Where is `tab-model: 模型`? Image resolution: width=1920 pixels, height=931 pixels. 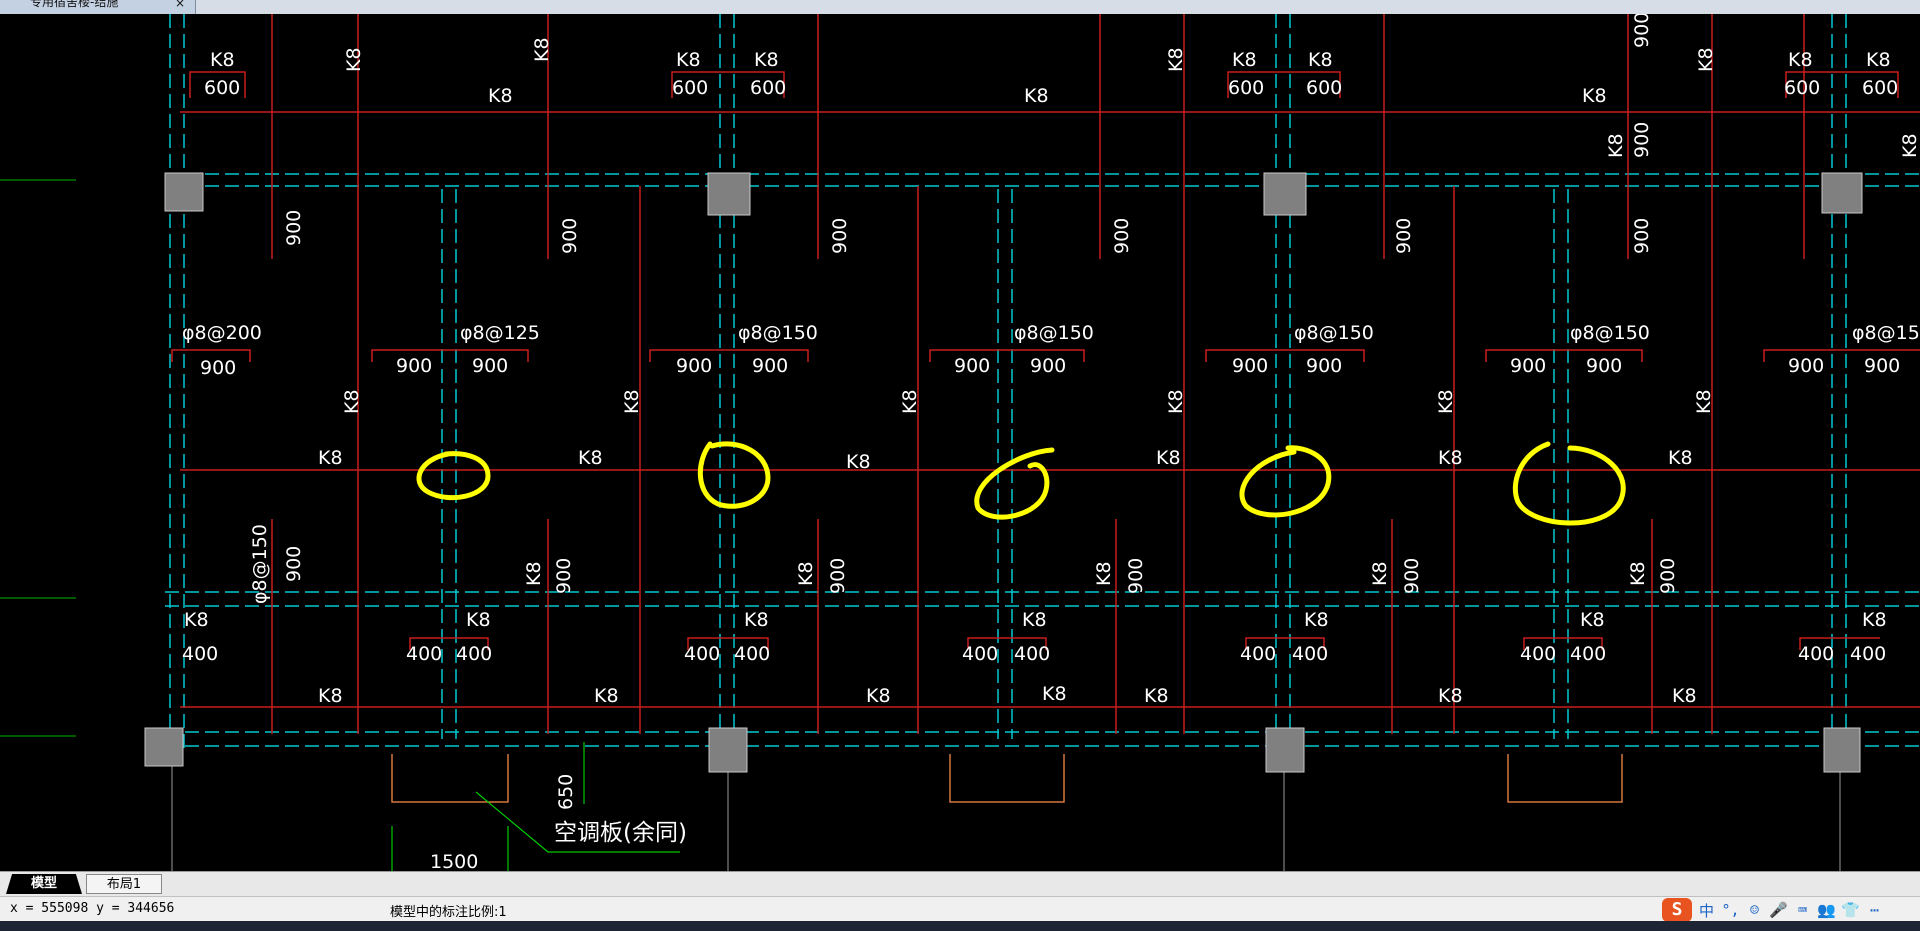
tab-model: 模型 is located at coordinates (44, 884).